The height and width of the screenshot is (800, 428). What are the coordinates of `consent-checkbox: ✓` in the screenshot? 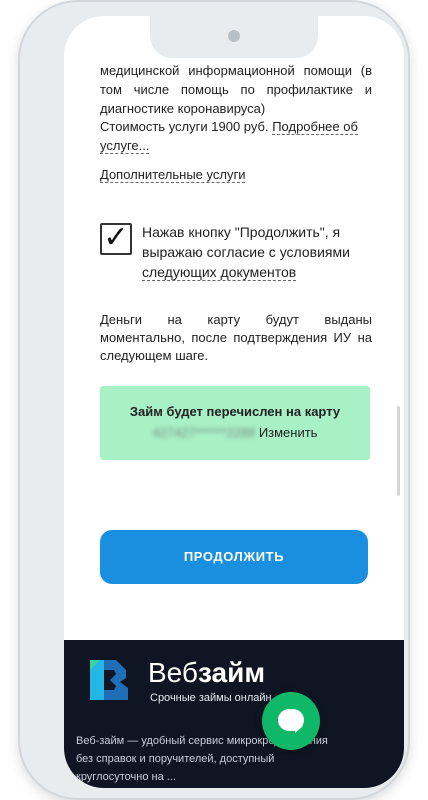 It's located at (116, 239).